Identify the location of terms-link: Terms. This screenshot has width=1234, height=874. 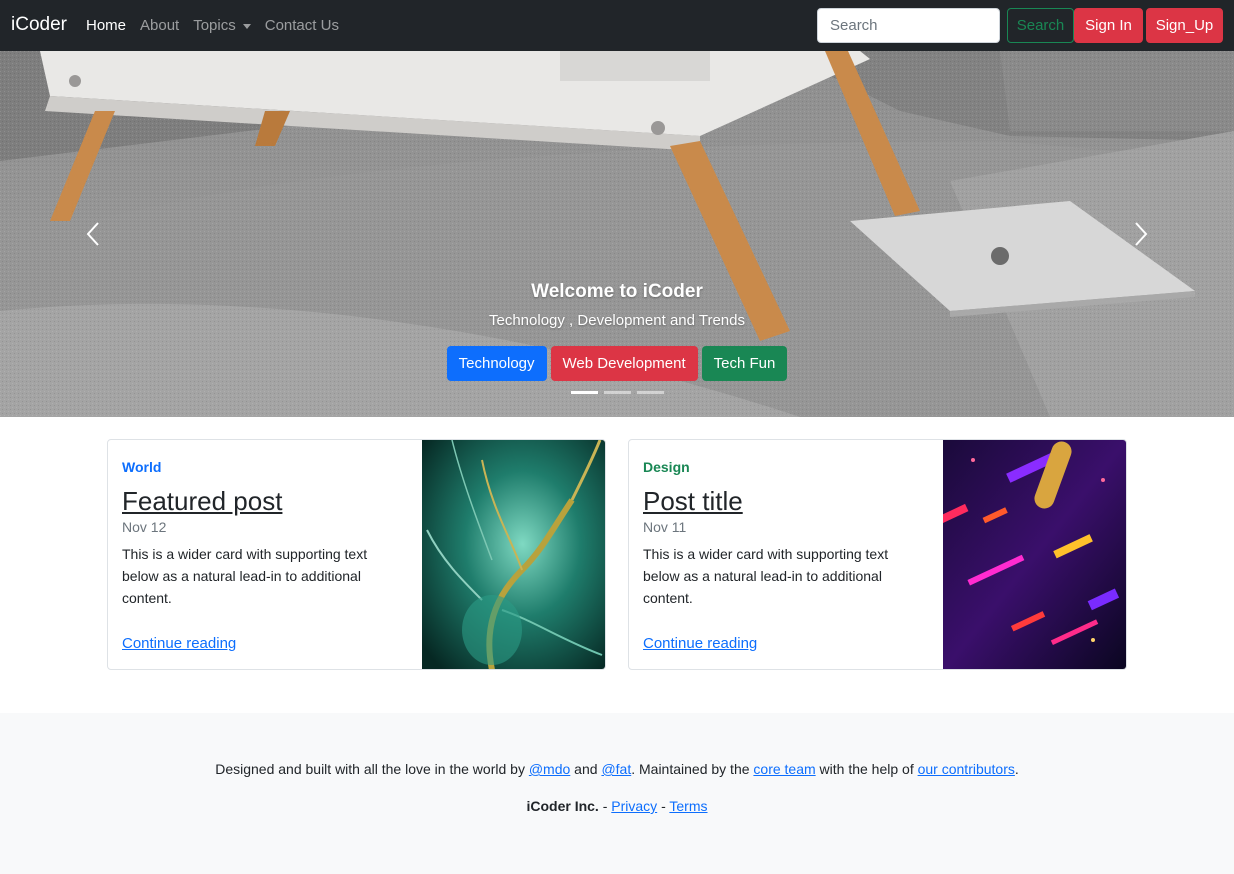
(688, 806).